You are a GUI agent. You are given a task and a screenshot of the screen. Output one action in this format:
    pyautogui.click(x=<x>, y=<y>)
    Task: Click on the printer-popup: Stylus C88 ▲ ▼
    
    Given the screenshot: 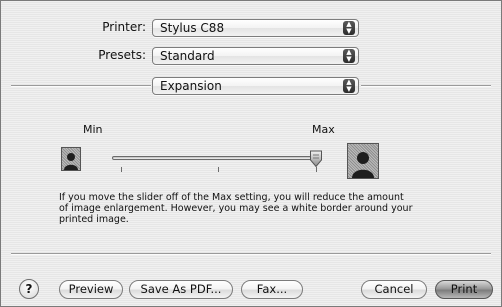 What is the action you would take?
    pyautogui.click(x=255, y=28)
    